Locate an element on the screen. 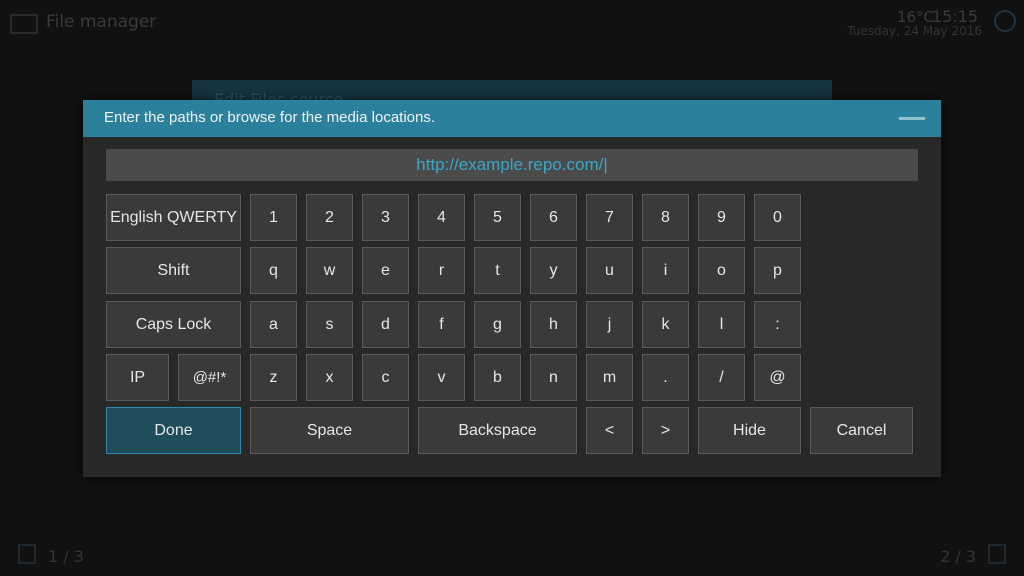 The image size is (1024, 576). key-row1-1: 2 is located at coordinates (329, 217).